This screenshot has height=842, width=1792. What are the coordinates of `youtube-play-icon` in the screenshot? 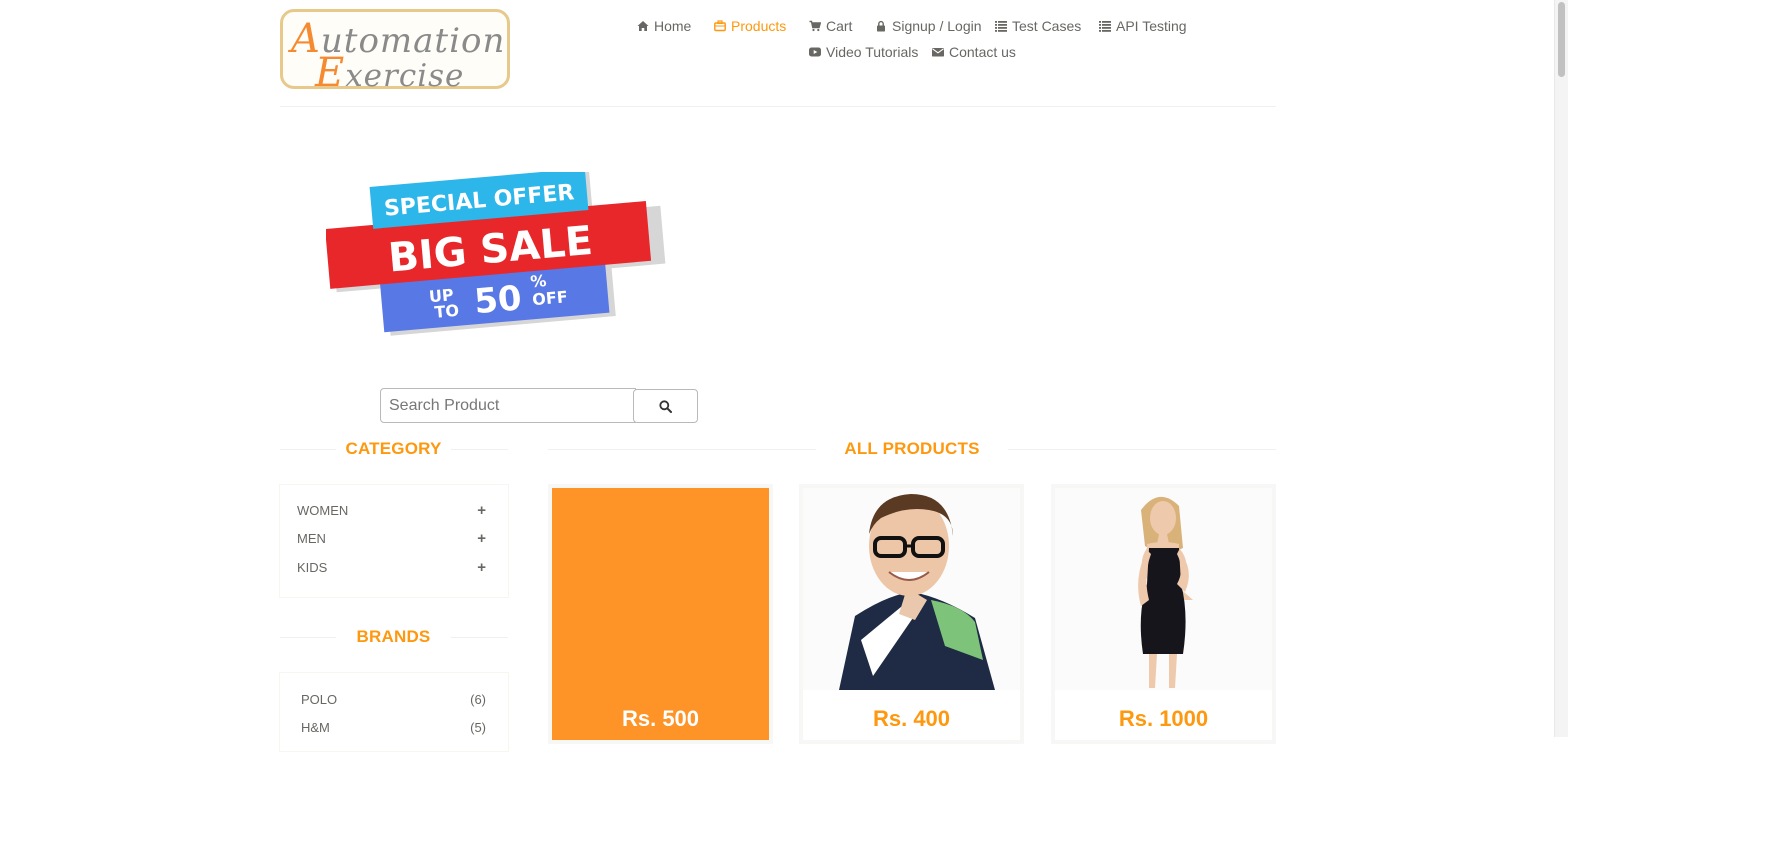 It's located at (815, 52).